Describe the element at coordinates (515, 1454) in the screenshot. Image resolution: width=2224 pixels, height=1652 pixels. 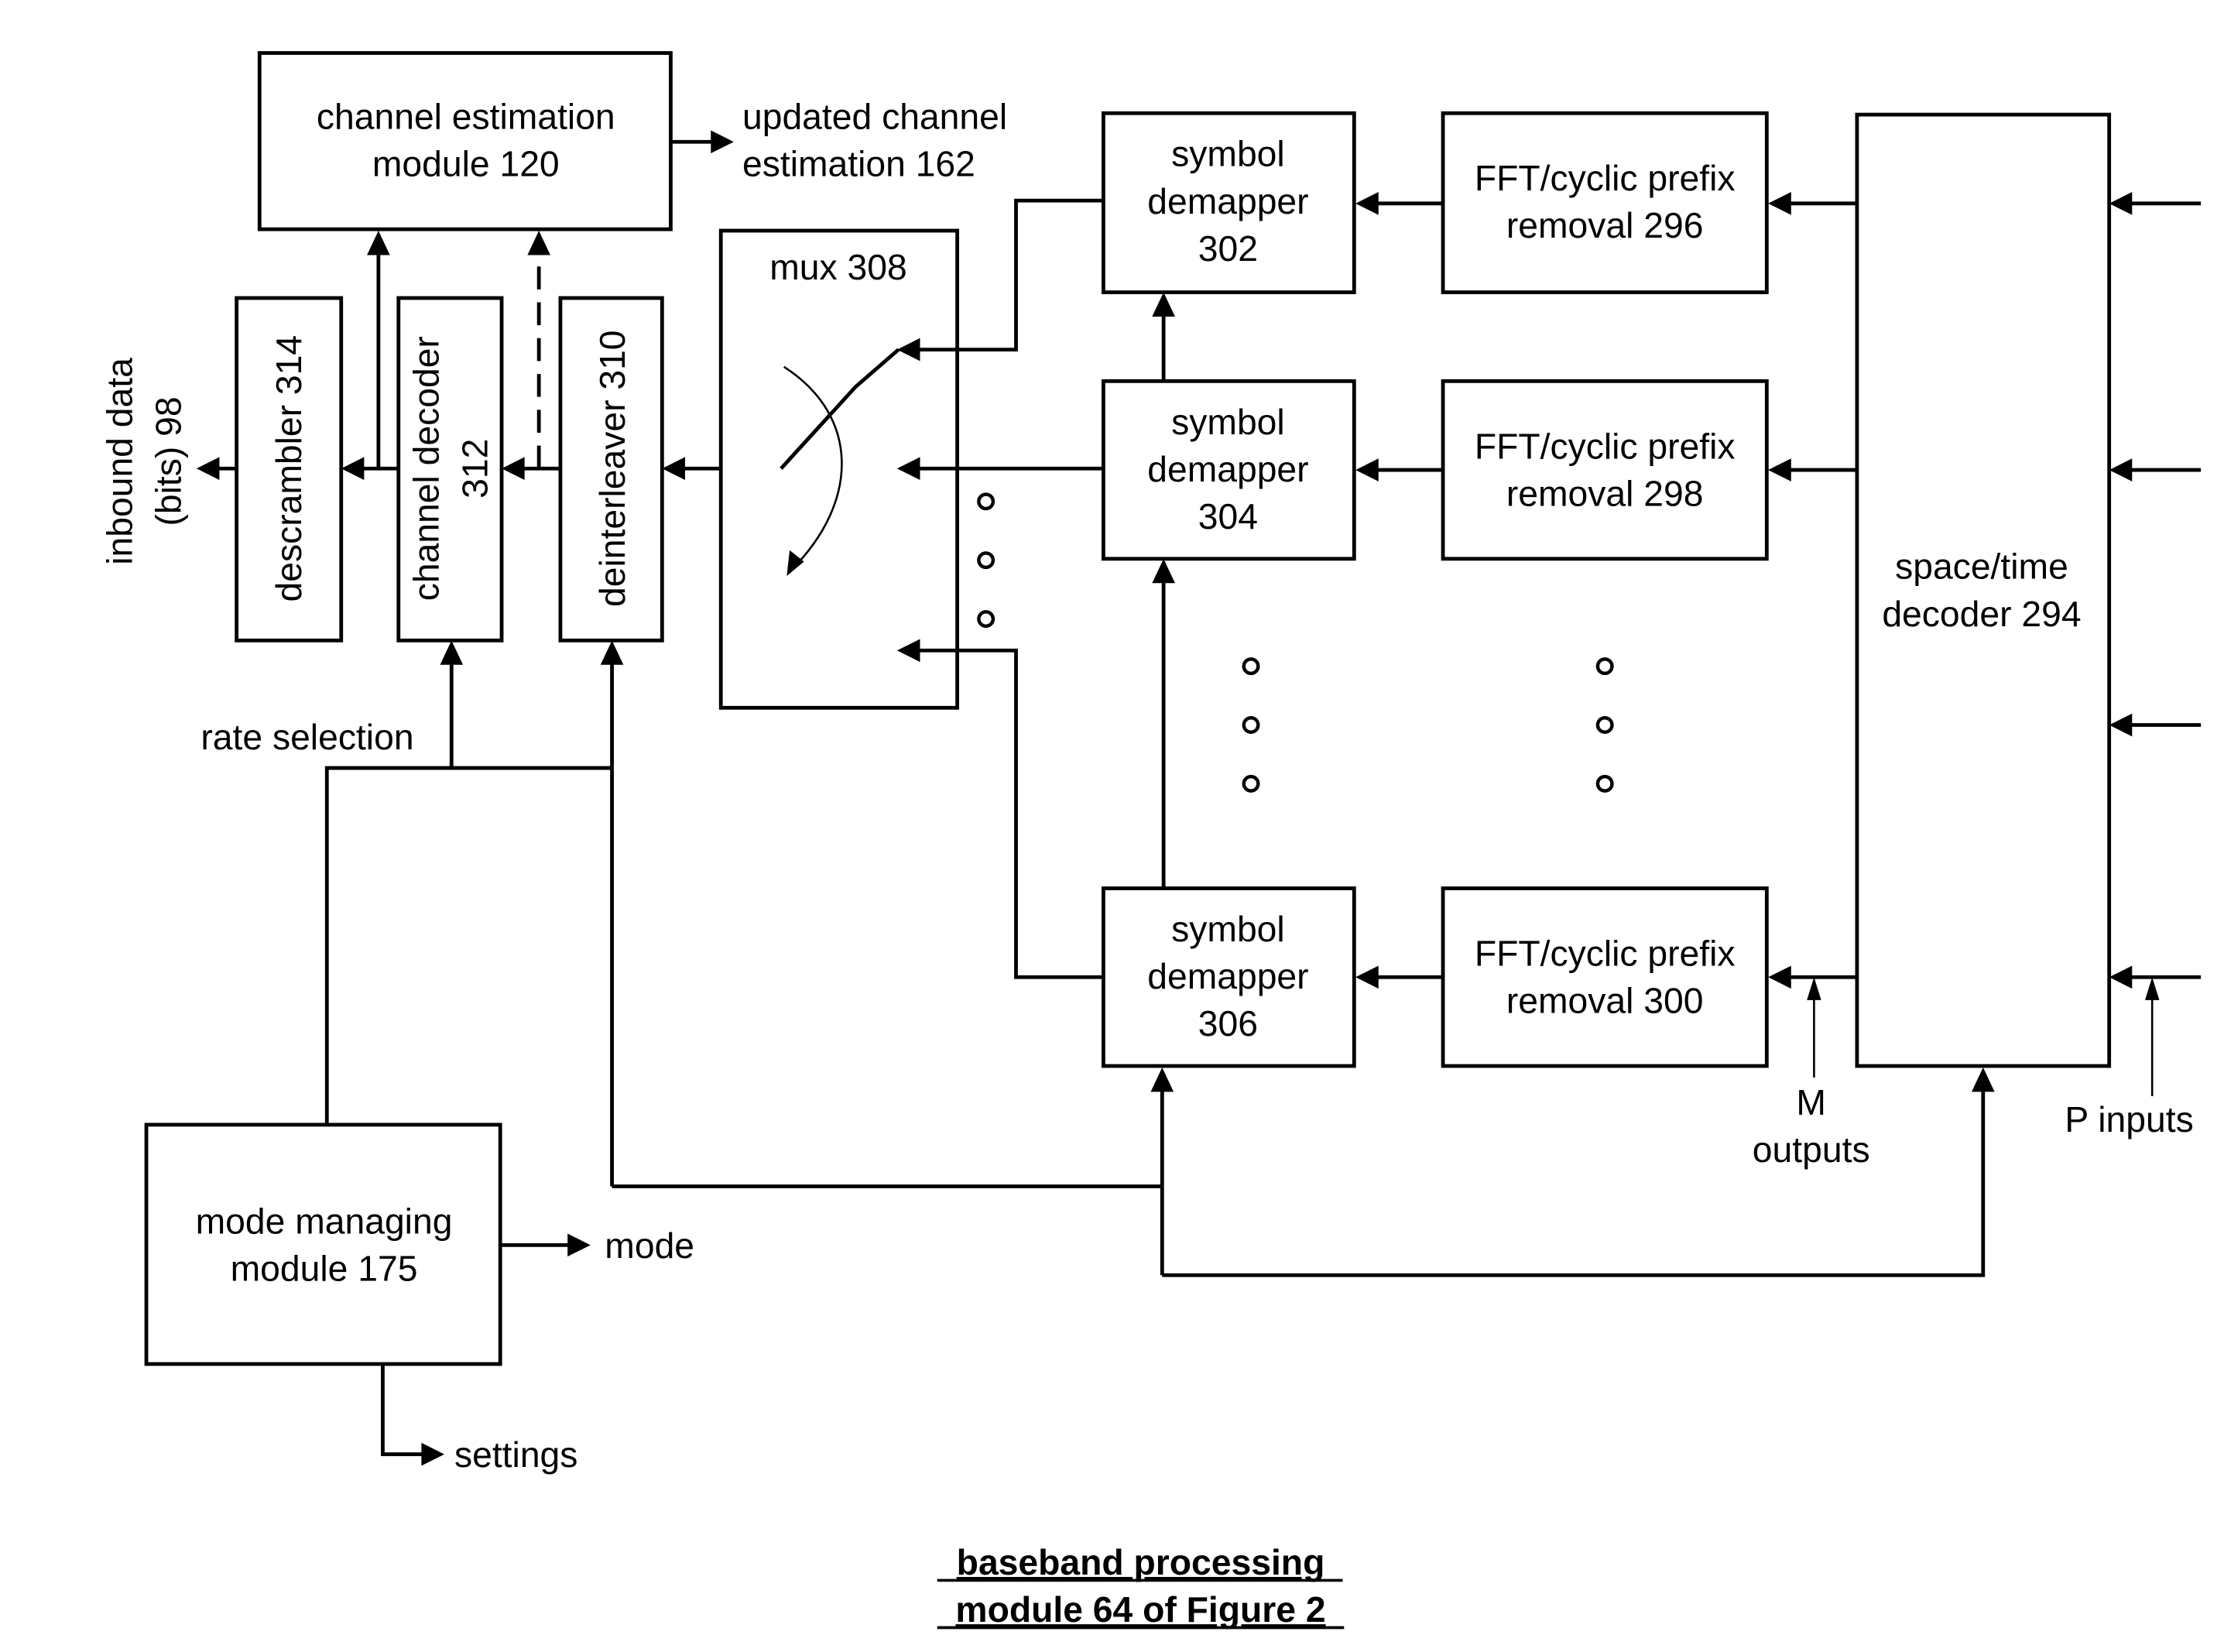
I see `settings-label: settings` at that location.